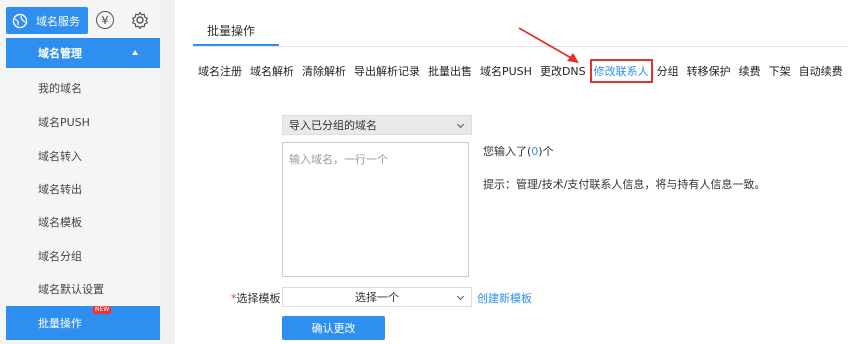 This screenshot has width=864, height=344. I want to click on template-label: *选择模板, so click(256, 298).